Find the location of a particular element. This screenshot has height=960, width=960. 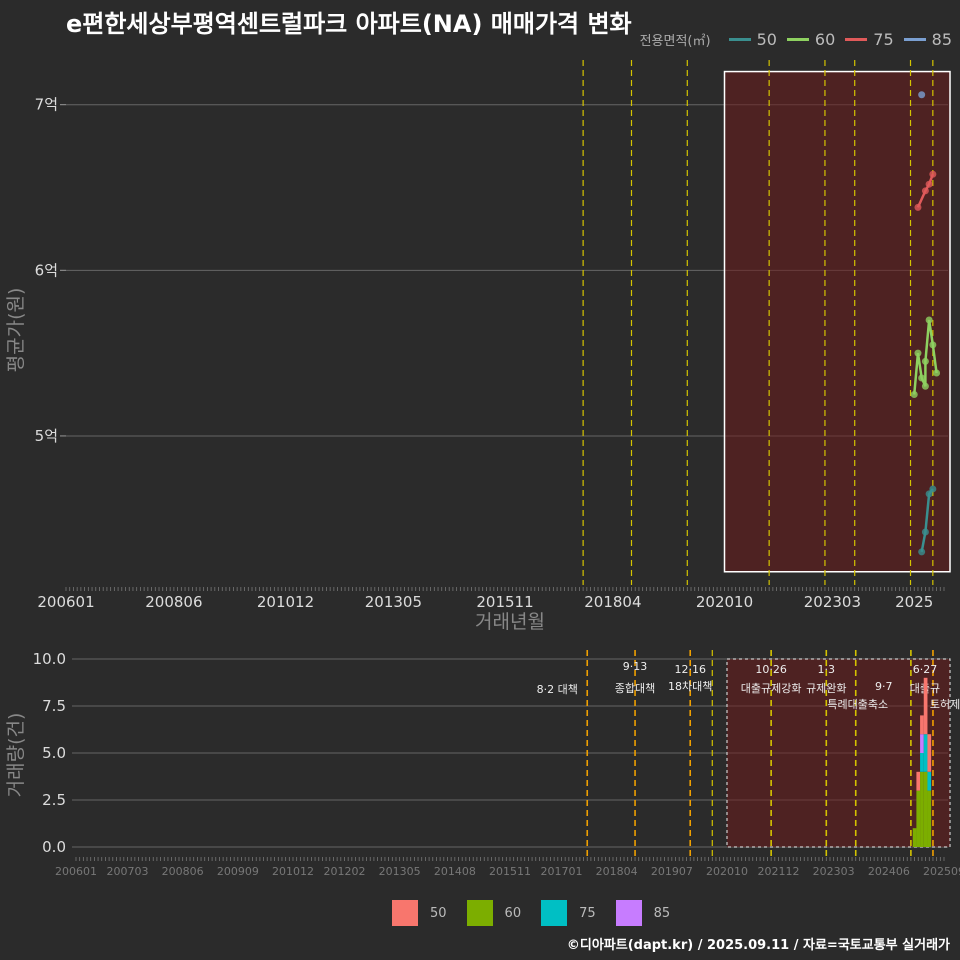

top-x-tick-label: 201305 is located at coordinates (393, 602).